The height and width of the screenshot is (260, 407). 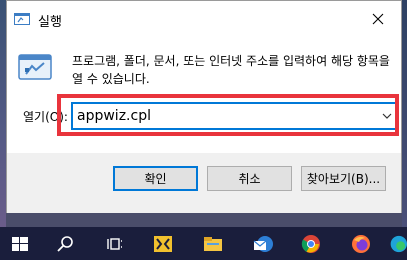 I want to click on run-icon, so click(x=35, y=67).